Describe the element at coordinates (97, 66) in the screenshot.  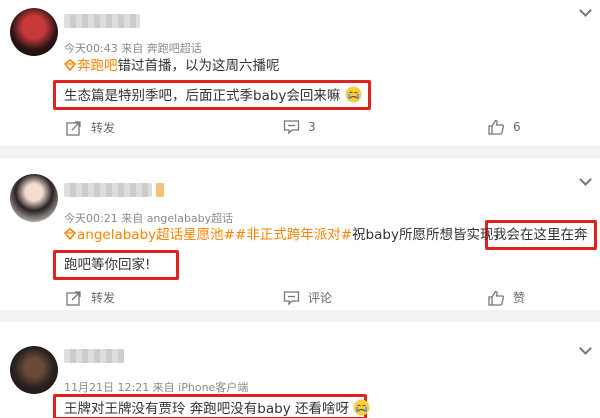
I see `topic-link: 奔跑吧` at that location.